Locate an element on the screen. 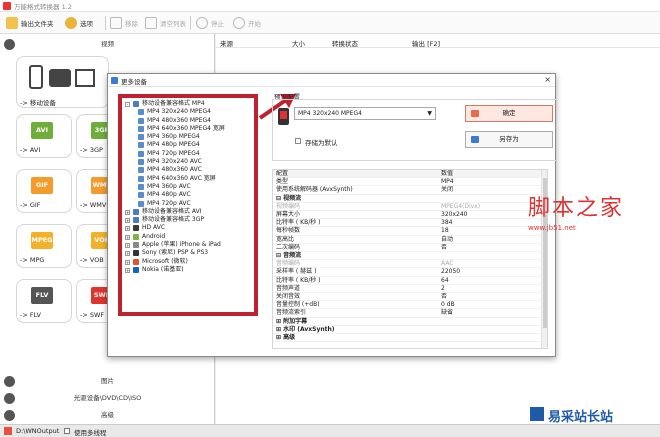 This screenshot has width=660, height=437. grid-value: 自动 is located at coordinates (447, 240).